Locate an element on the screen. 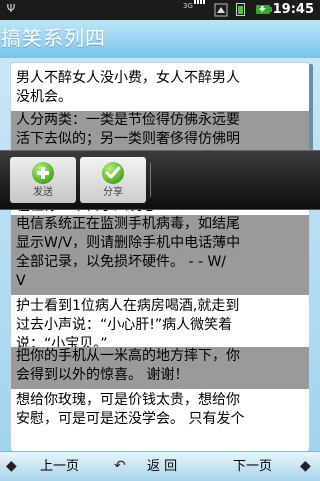  list-item: 男人不醉女人没小费，女人不醉男人 没机会。 is located at coordinates (160, 89).